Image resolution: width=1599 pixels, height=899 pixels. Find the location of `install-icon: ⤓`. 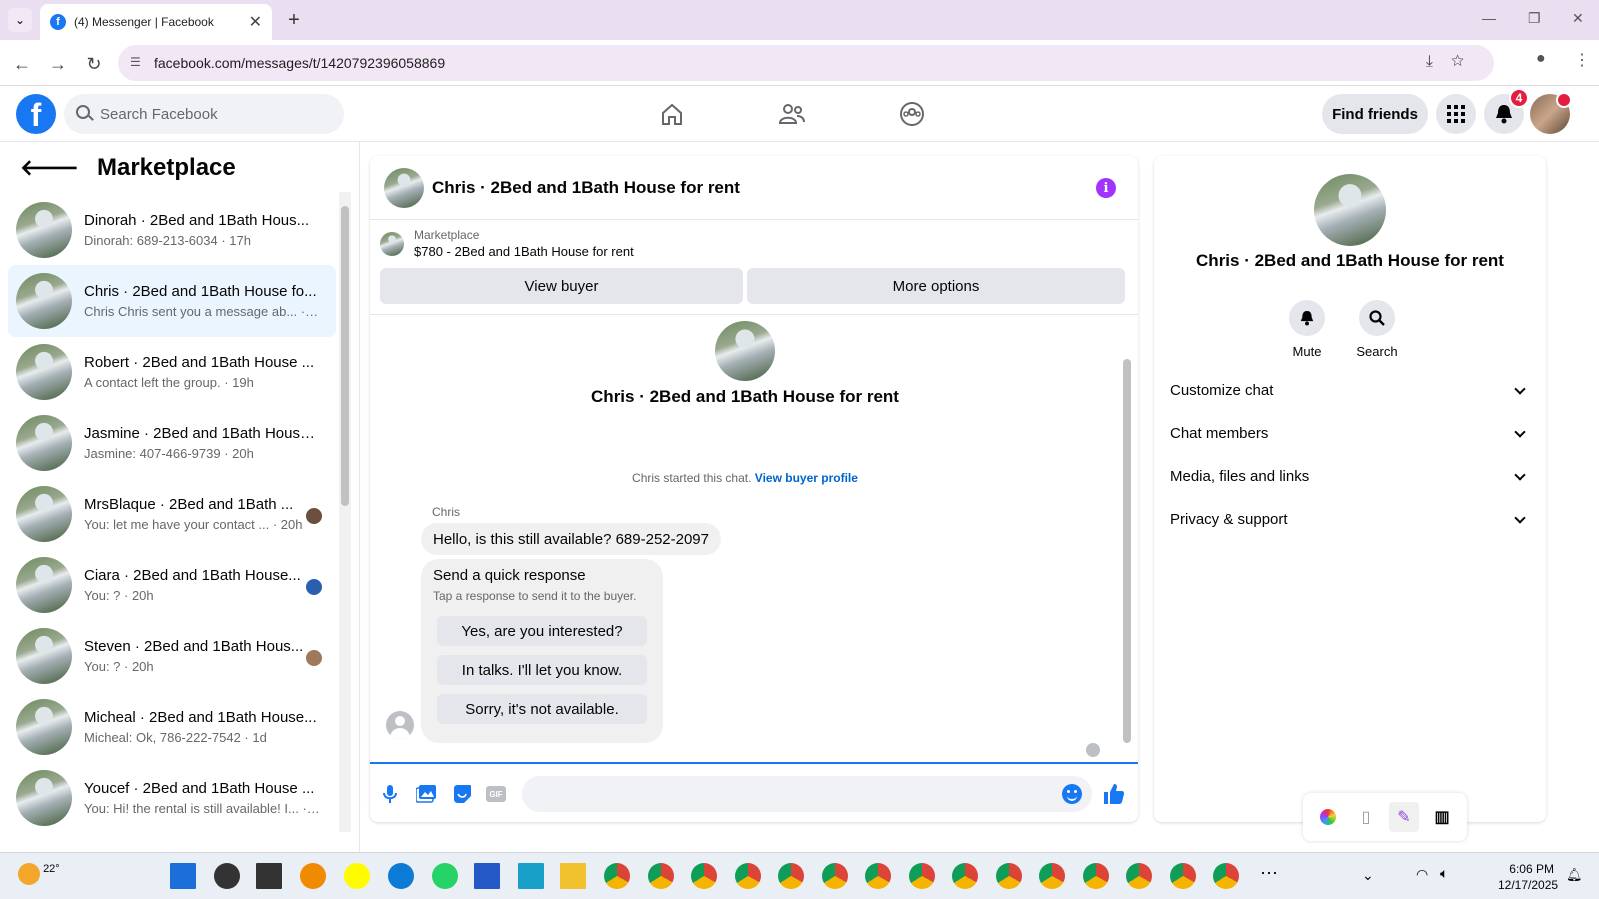

install-icon: ⤓ is located at coordinates (1438, 61).